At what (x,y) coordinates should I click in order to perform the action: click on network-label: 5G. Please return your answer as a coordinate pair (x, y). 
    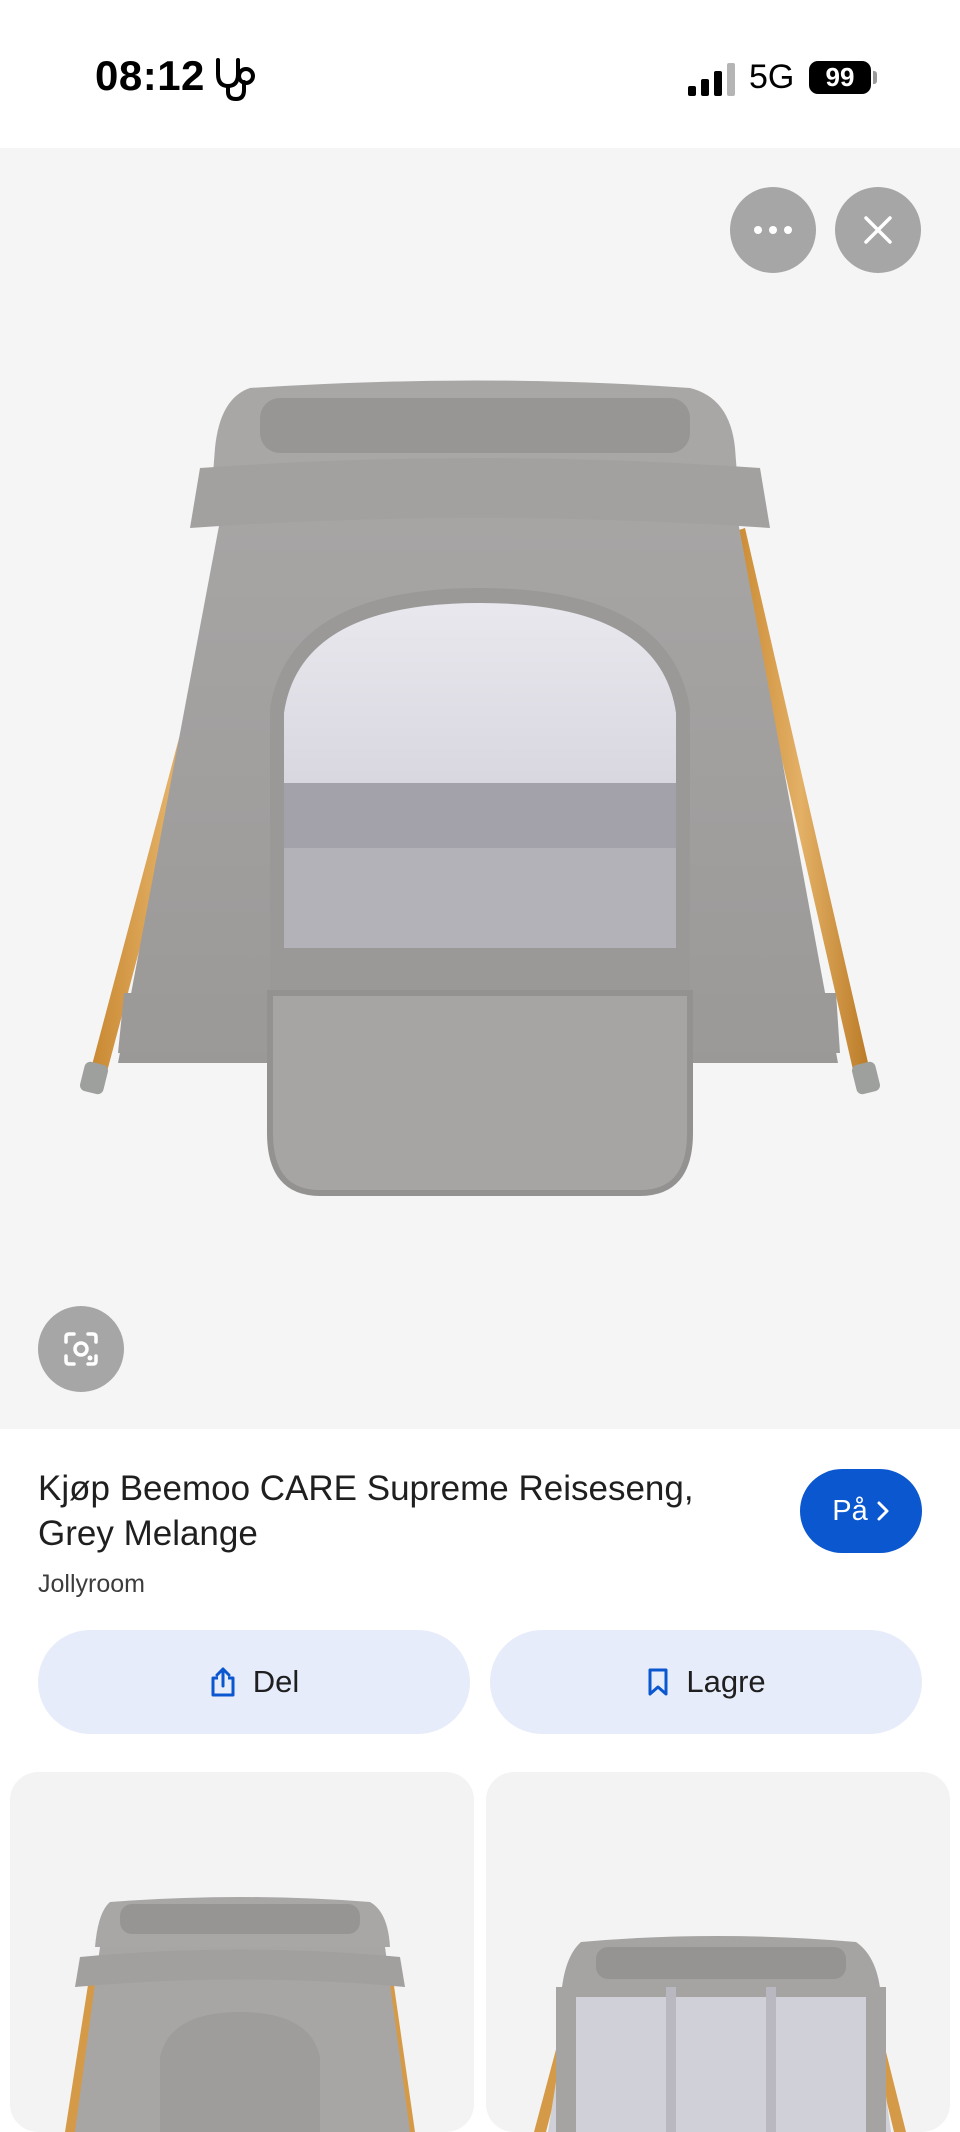
    Looking at the image, I should click on (772, 77).